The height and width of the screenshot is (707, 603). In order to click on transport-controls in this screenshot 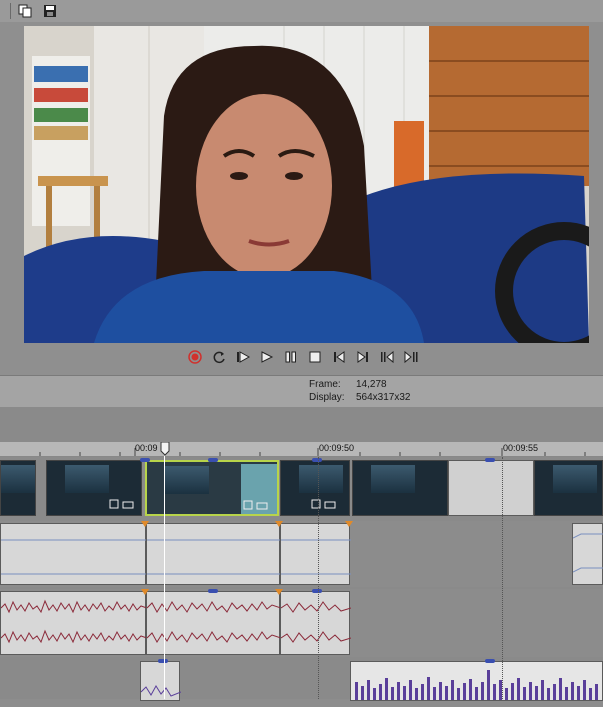, I will do `click(303, 358)`.